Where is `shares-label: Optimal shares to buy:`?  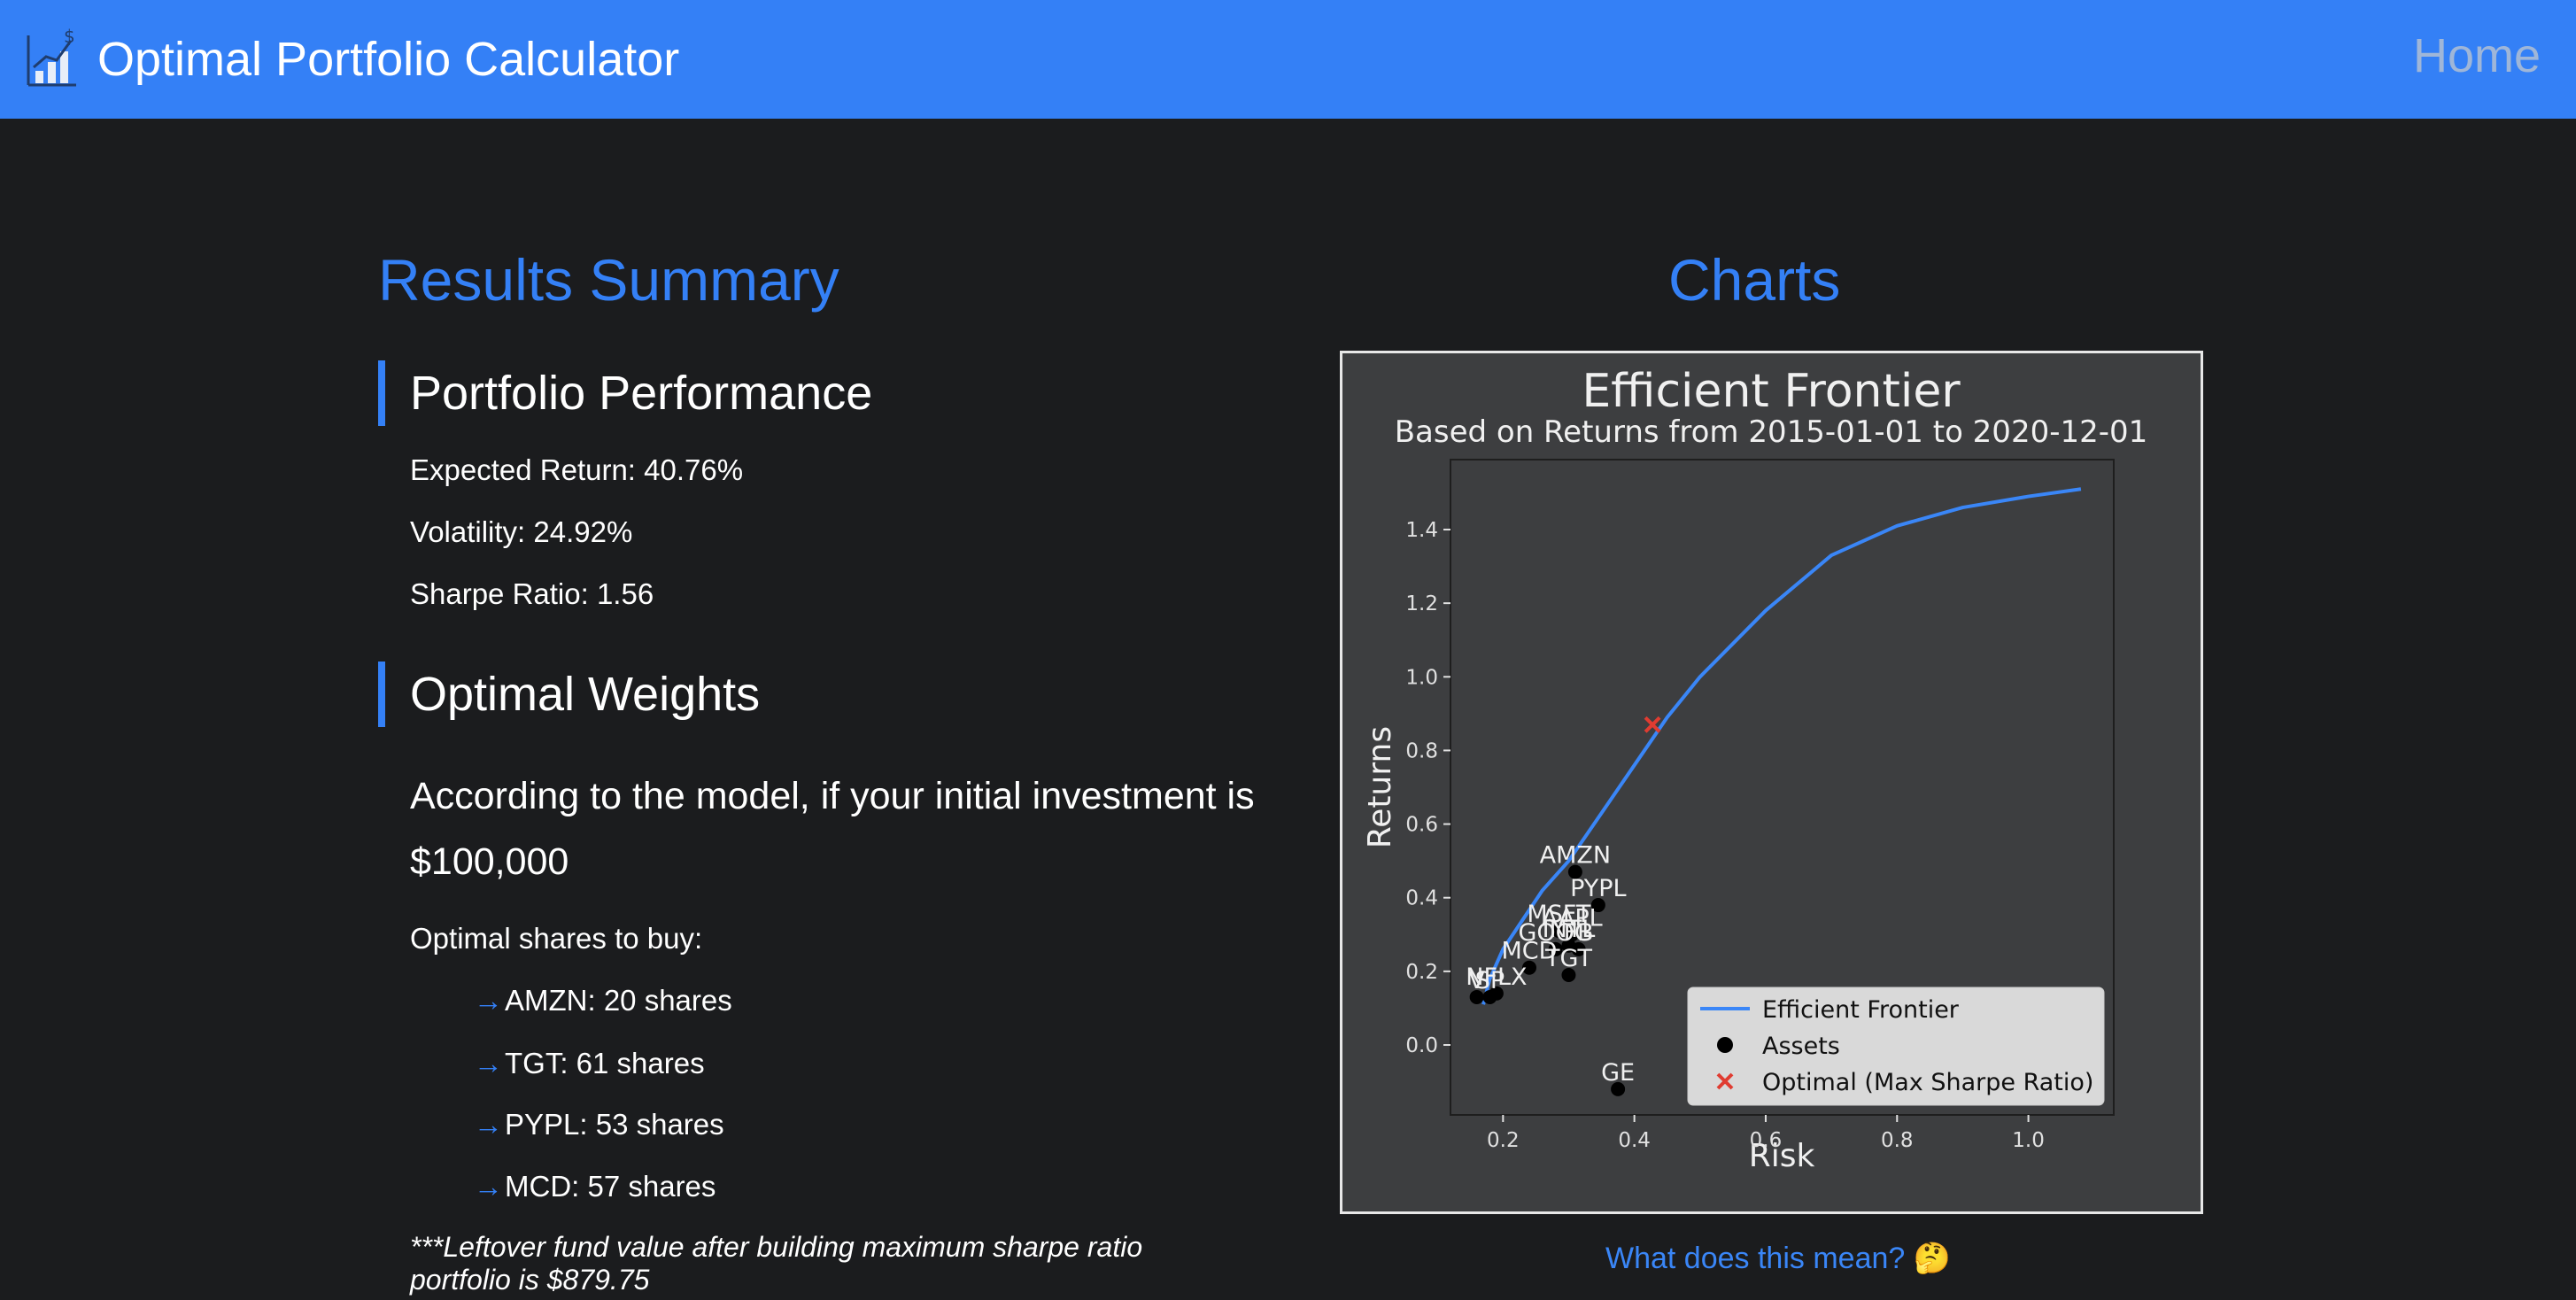
shares-label: Optimal shares to buy: is located at coordinates (556, 939).